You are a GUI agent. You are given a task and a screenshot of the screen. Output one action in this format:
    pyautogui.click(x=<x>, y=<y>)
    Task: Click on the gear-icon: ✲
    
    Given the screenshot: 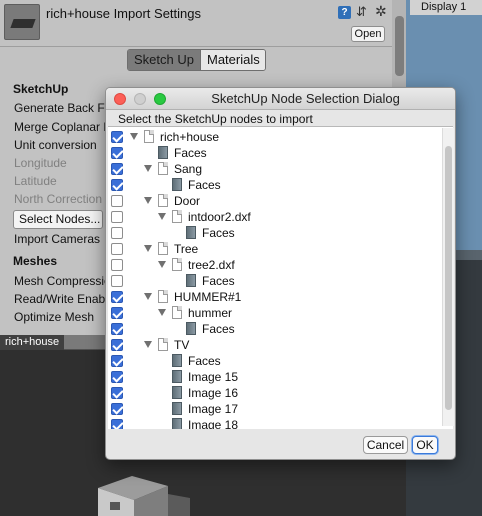 What is the action you would take?
    pyautogui.click(x=381, y=11)
    